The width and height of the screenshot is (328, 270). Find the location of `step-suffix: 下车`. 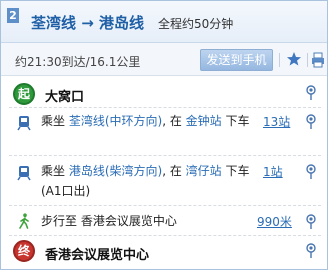

step-suffix: 下车 is located at coordinates (235, 121).